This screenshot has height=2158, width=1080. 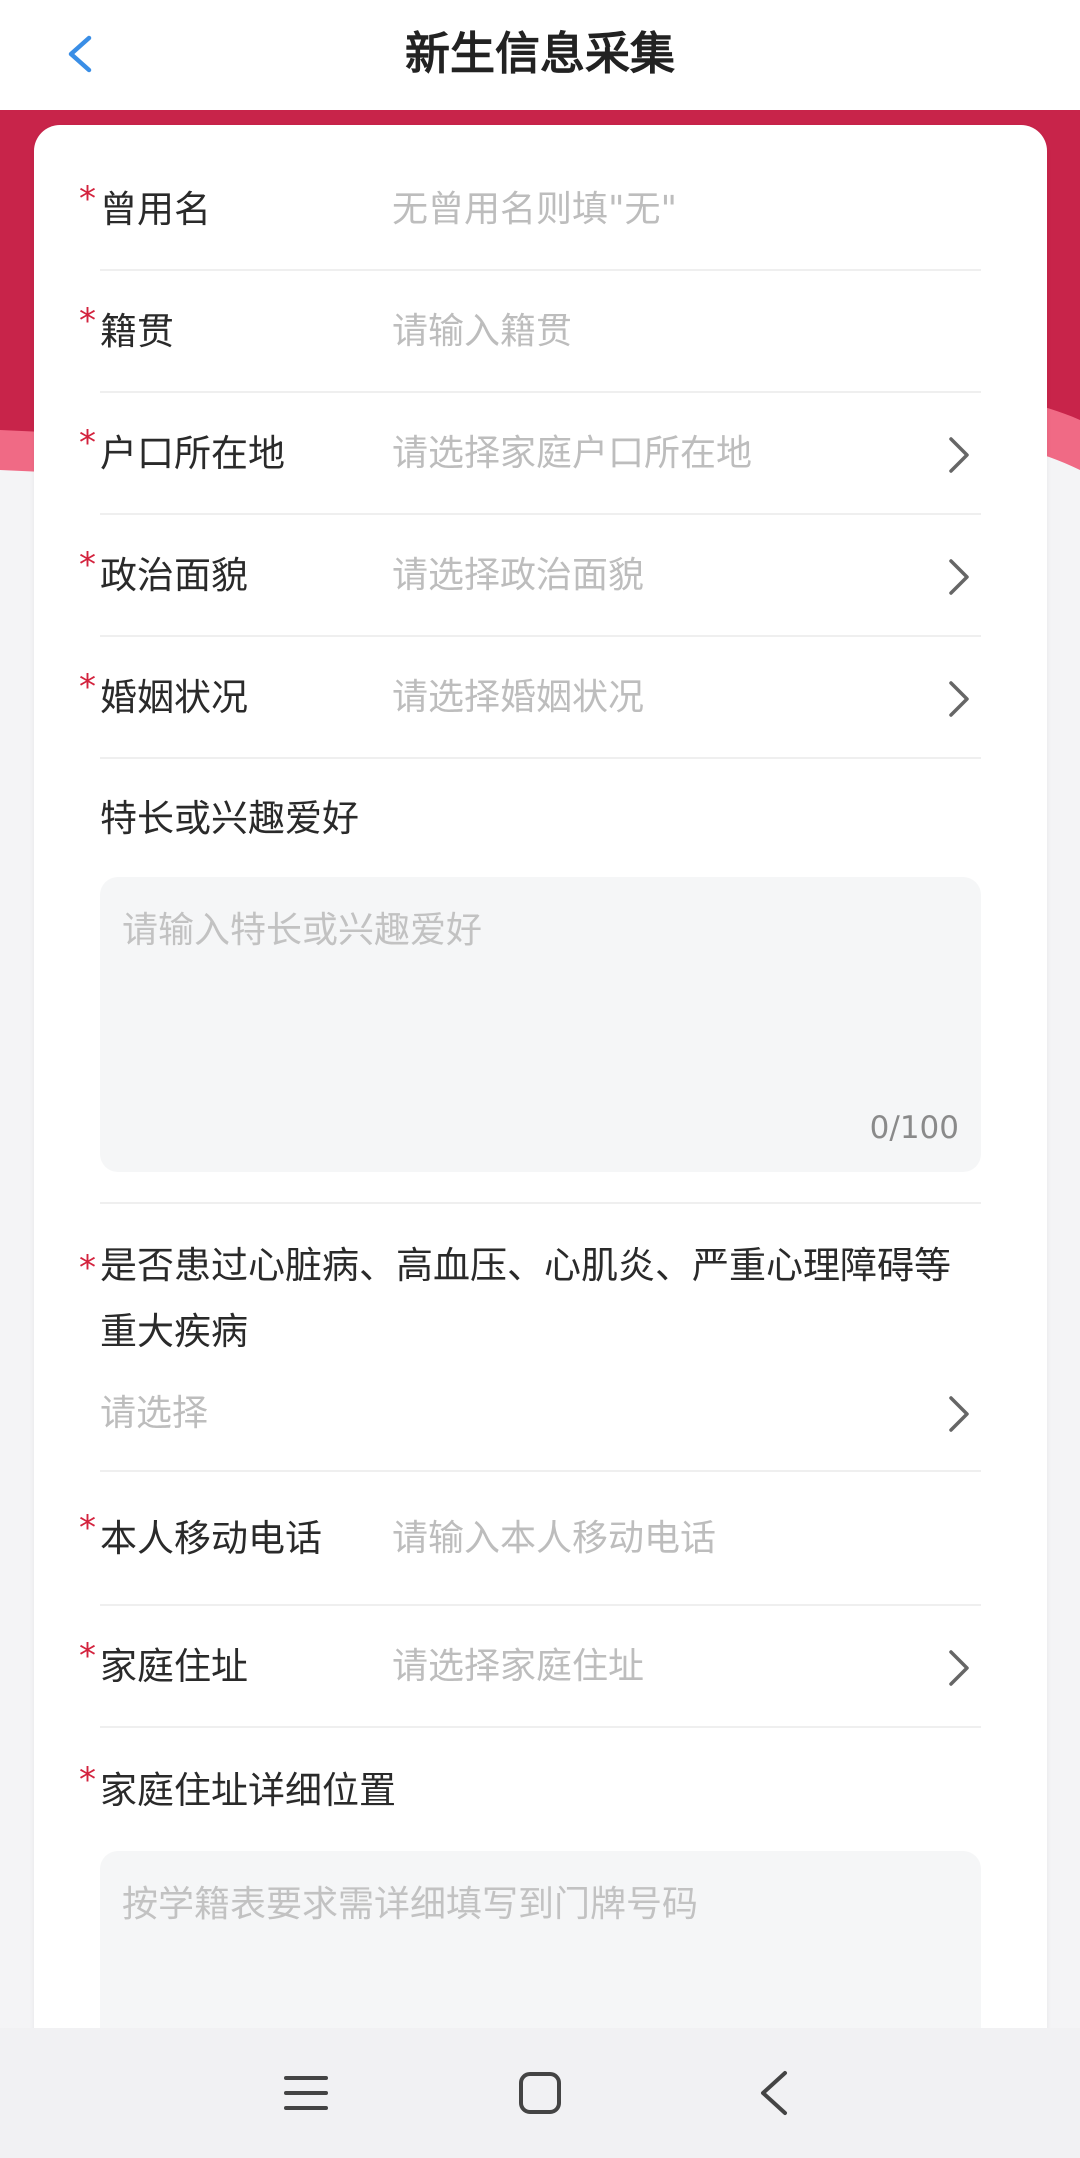 What do you see at coordinates (540, 1420) in the screenshot?
I see `major-illness-select-row: 请选择` at bounding box center [540, 1420].